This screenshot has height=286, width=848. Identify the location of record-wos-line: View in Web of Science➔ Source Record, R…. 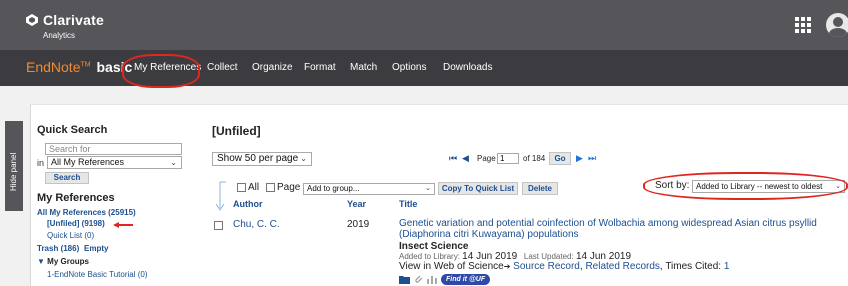
(564, 266).